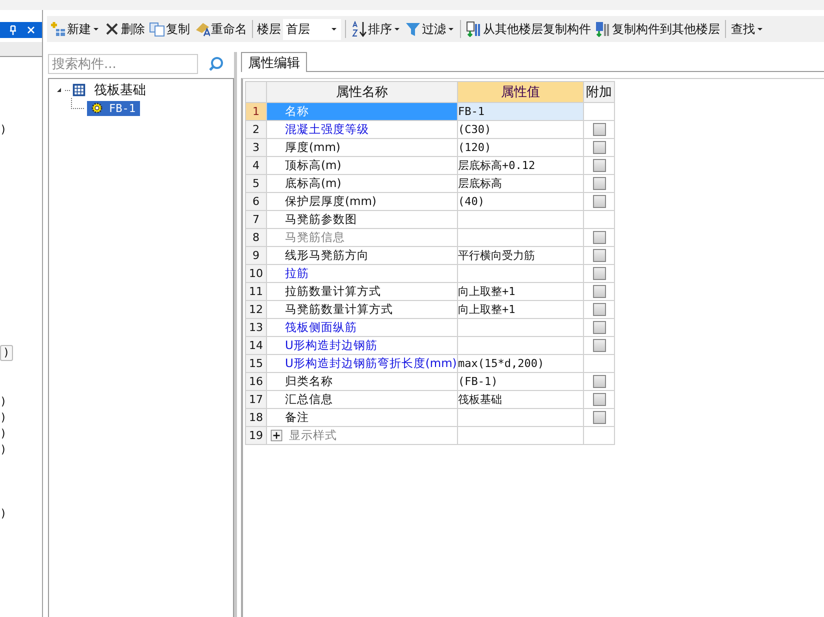 Image resolution: width=824 pixels, height=617 pixels. What do you see at coordinates (297, 417) in the screenshot?
I see `property-name: 备注` at bounding box center [297, 417].